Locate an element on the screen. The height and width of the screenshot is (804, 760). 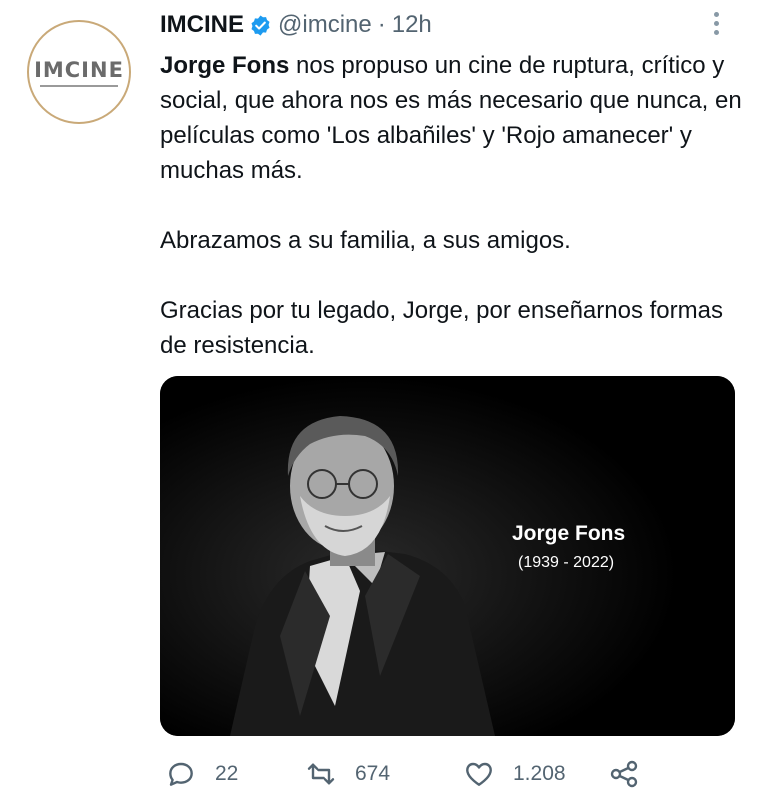
tweet-timestamp: 12h is located at coordinates (412, 25).